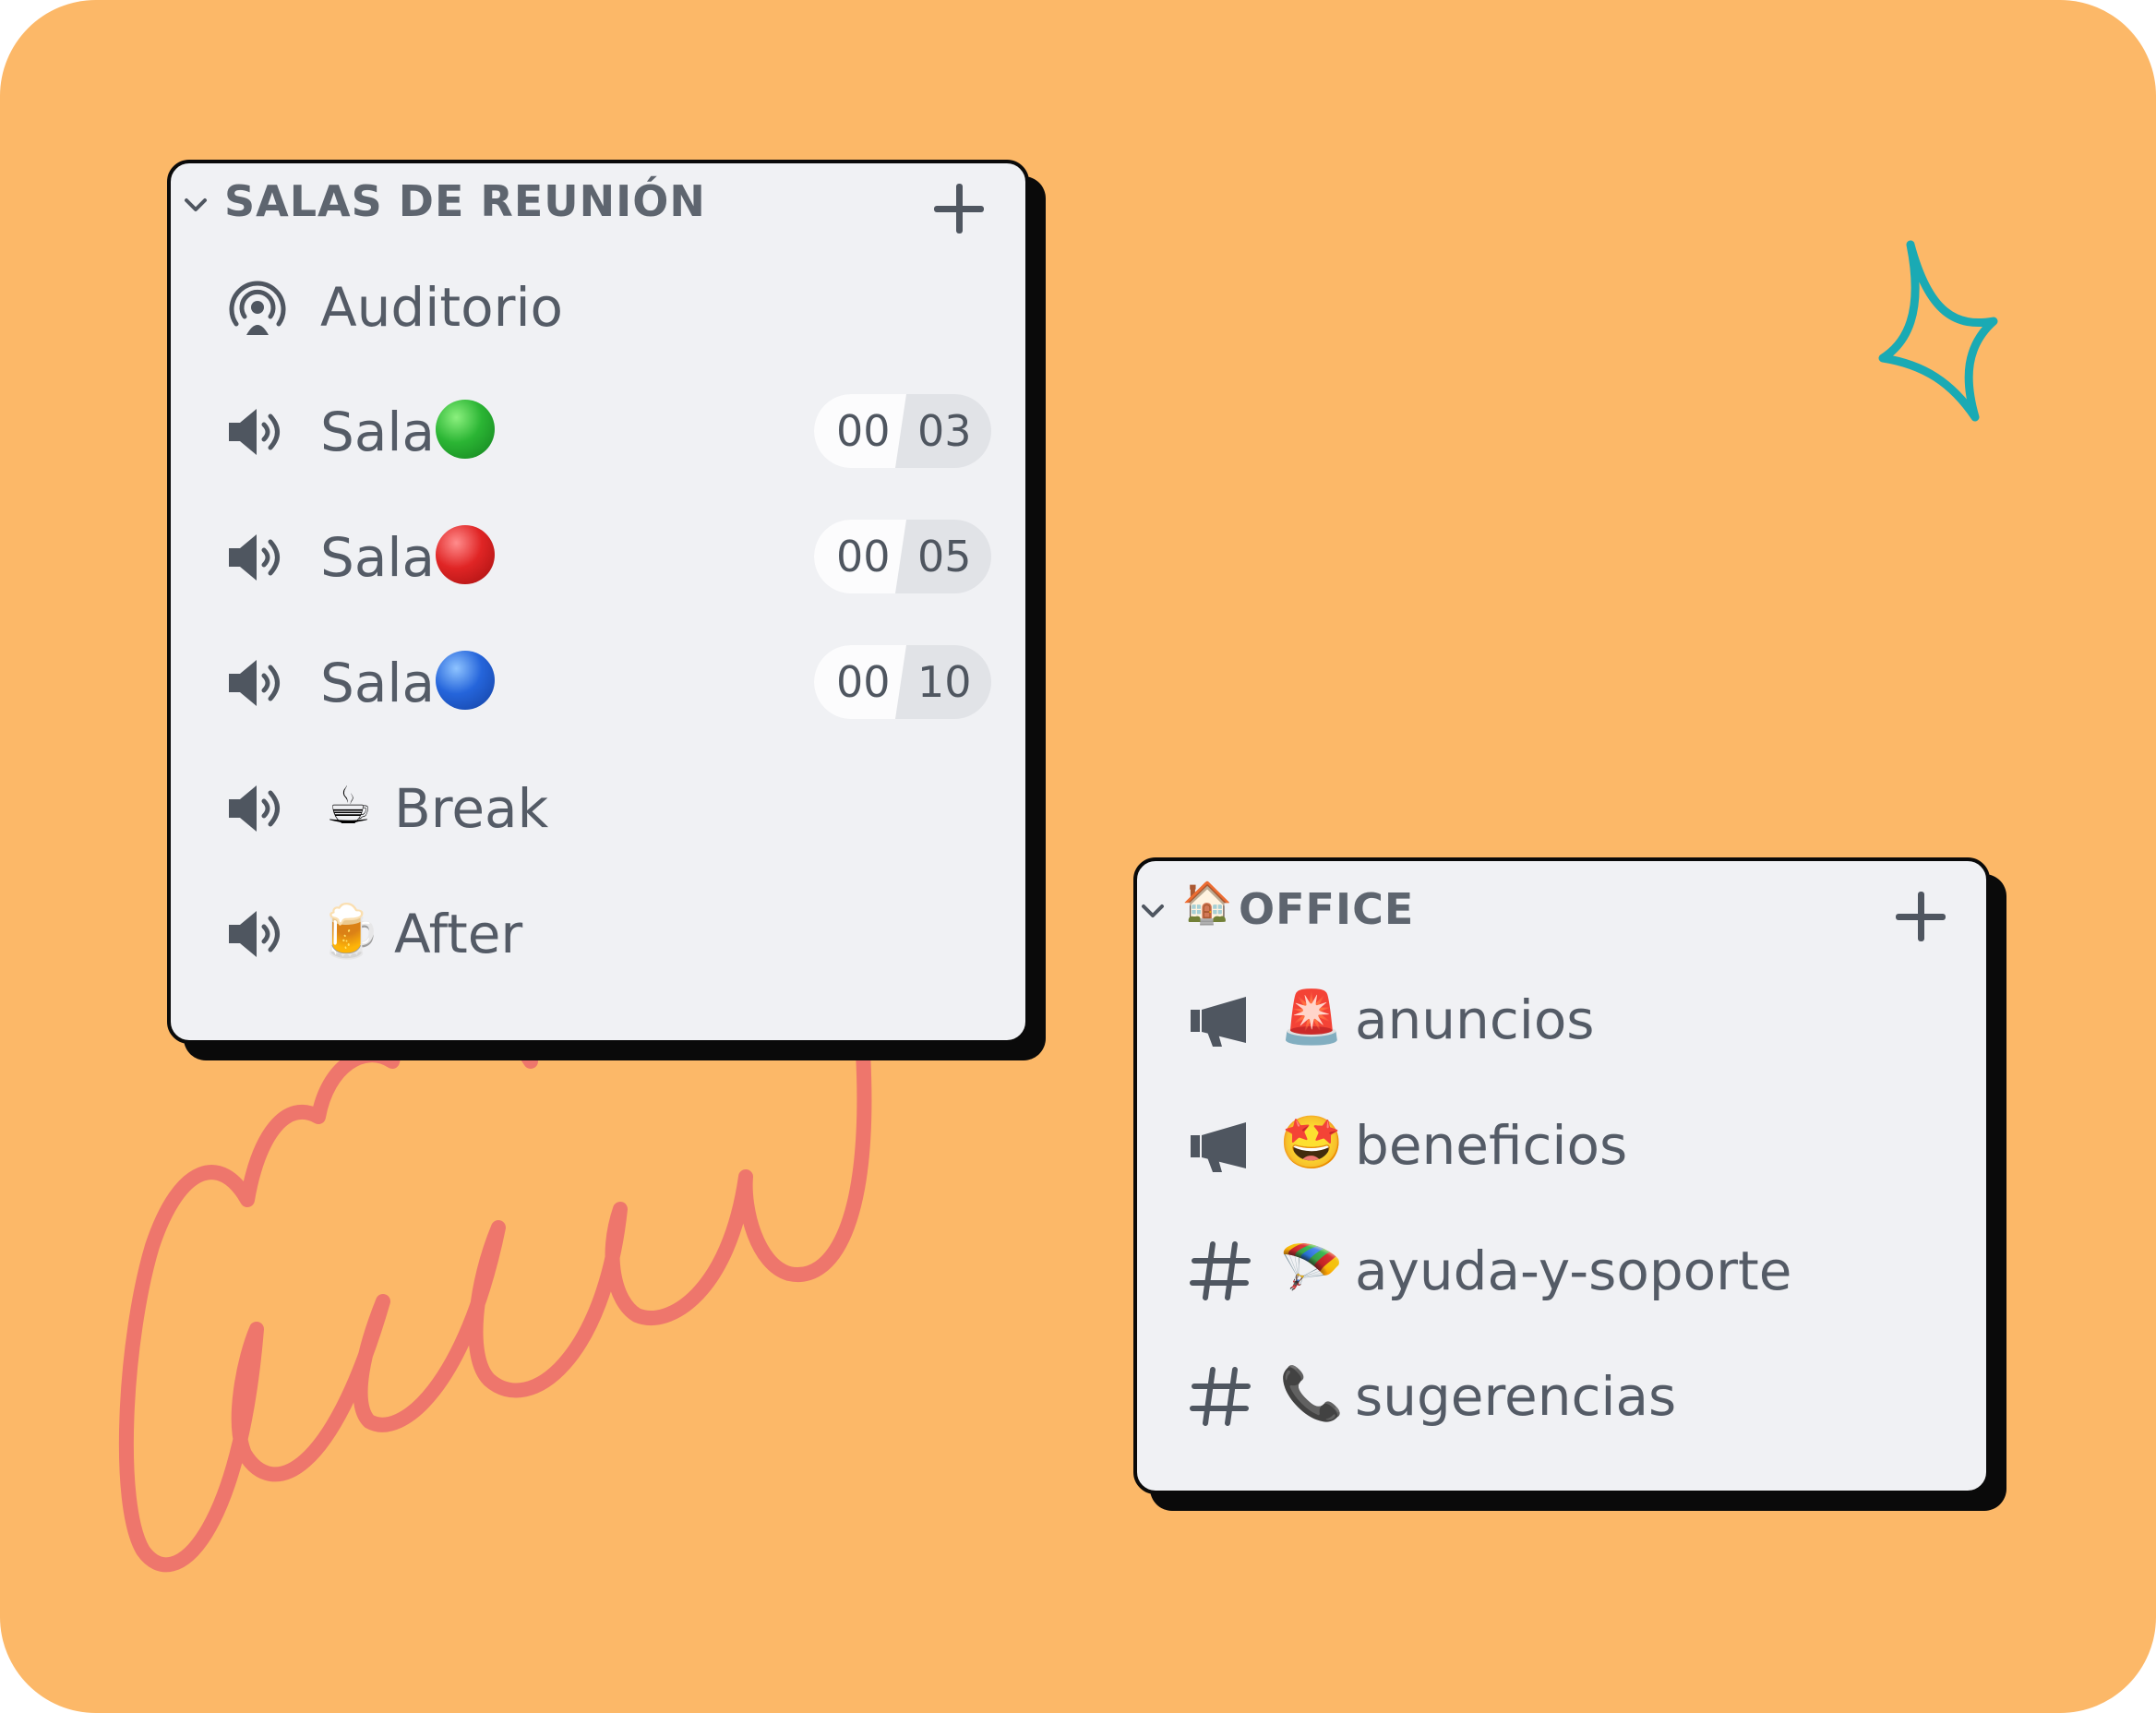 The width and height of the screenshot is (2156, 1713). What do you see at coordinates (598, 934) in the screenshot?
I see `channel-after: 🍺 After` at bounding box center [598, 934].